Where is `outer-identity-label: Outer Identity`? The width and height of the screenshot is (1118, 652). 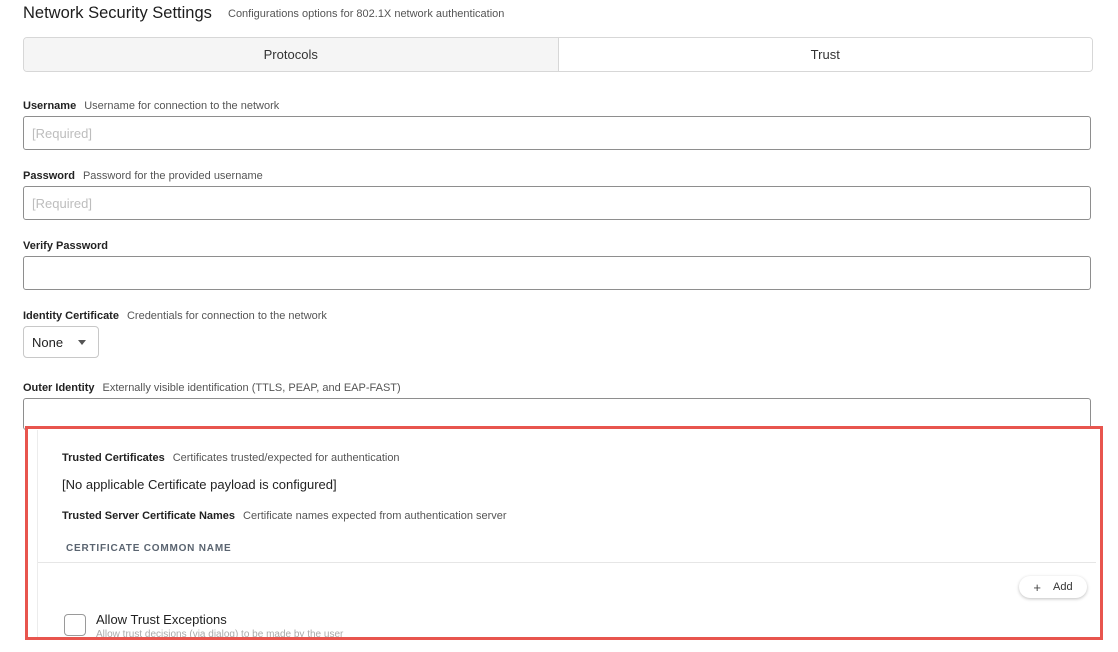 outer-identity-label: Outer Identity is located at coordinates (59, 388).